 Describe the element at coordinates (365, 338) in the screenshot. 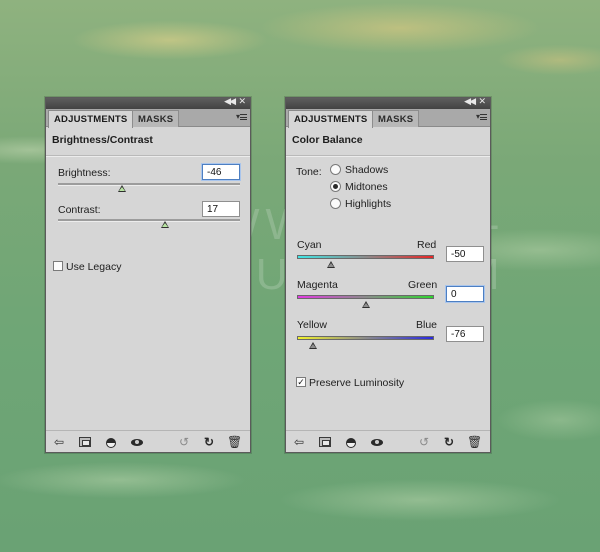

I see `yellow-blue-slider-track` at that location.